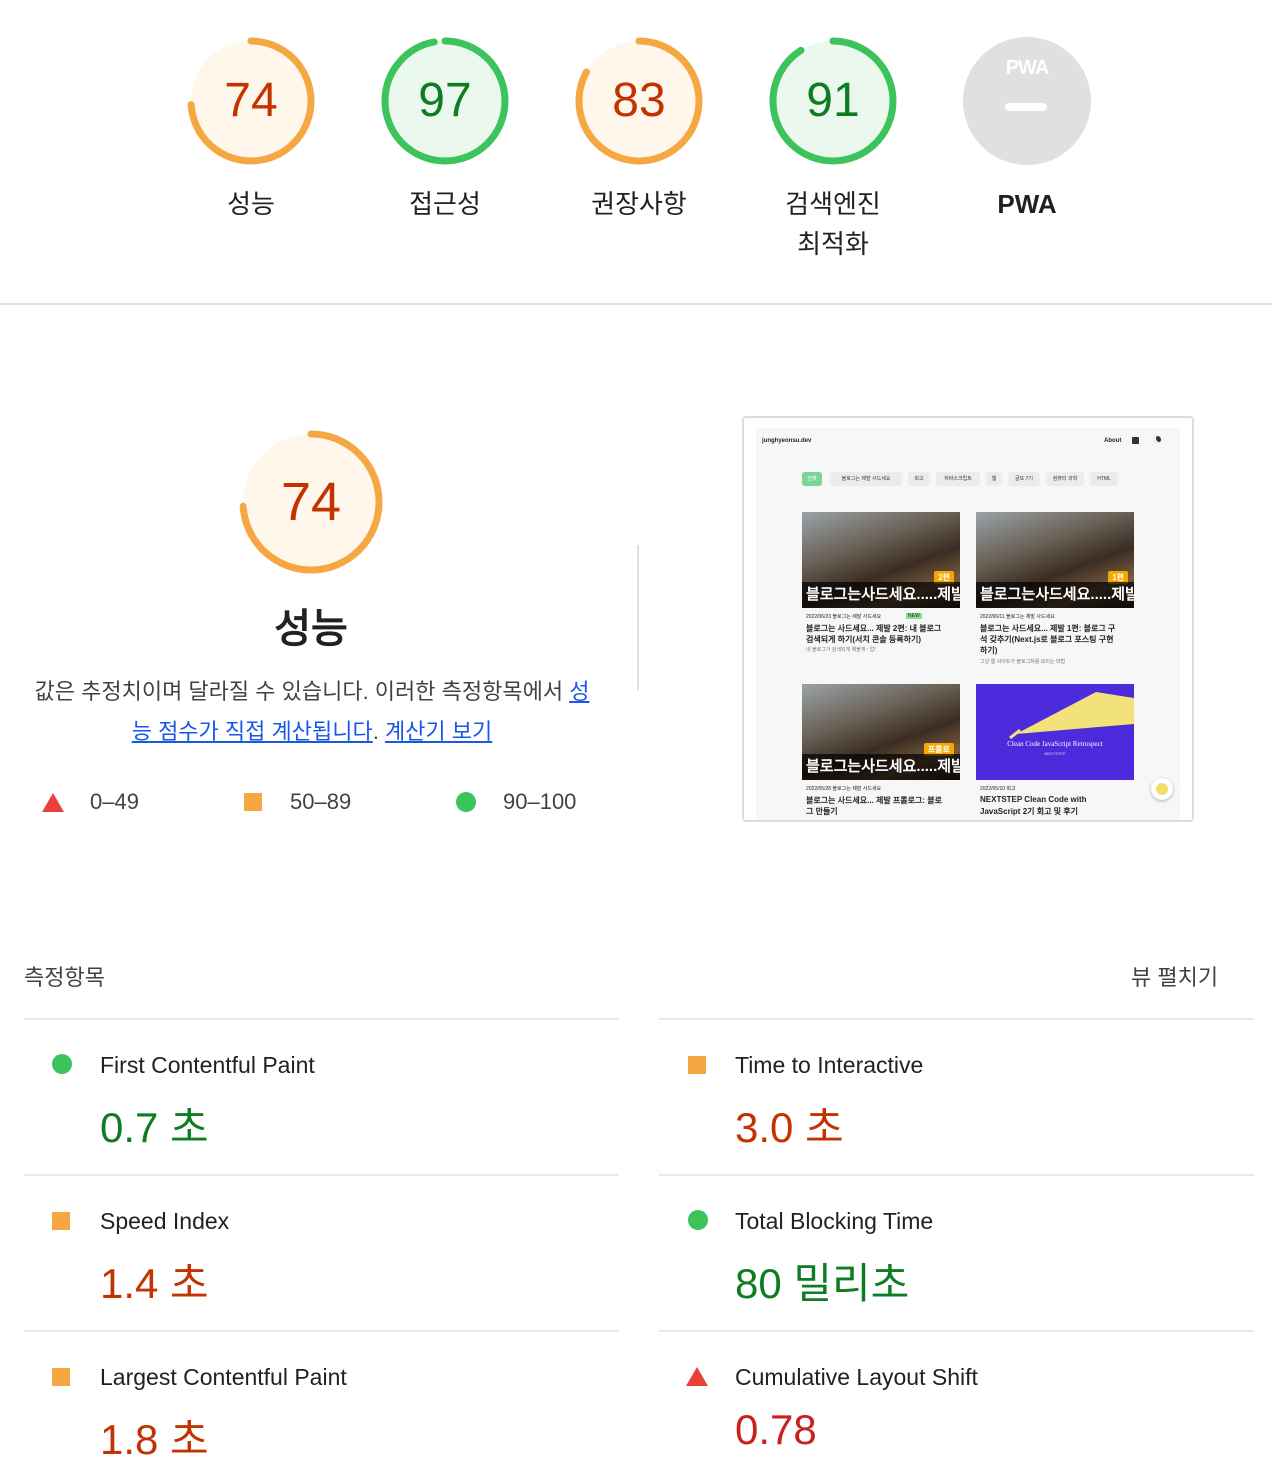 Image resolution: width=1272 pixels, height=1482 pixels. Describe the element at coordinates (165, 1221) in the screenshot. I see `metric-name: Speed Index` at that location.